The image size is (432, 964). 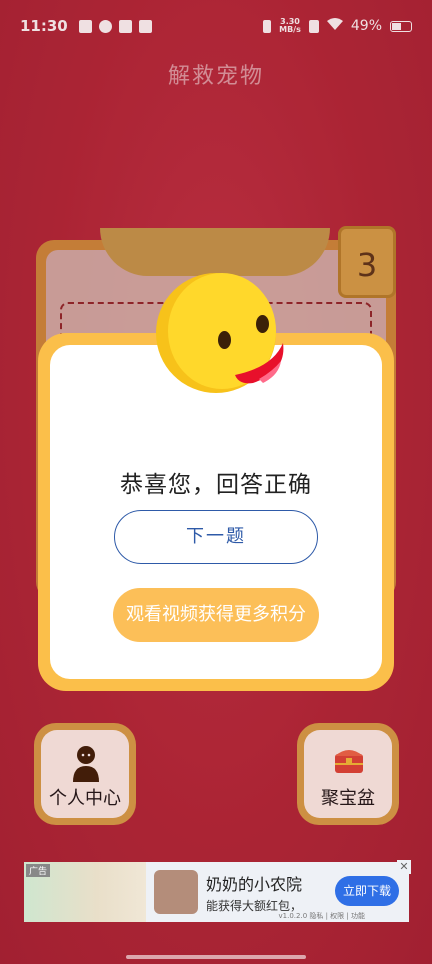 I want to click on next-question-button: 下一题, so click(x=216, y=537).